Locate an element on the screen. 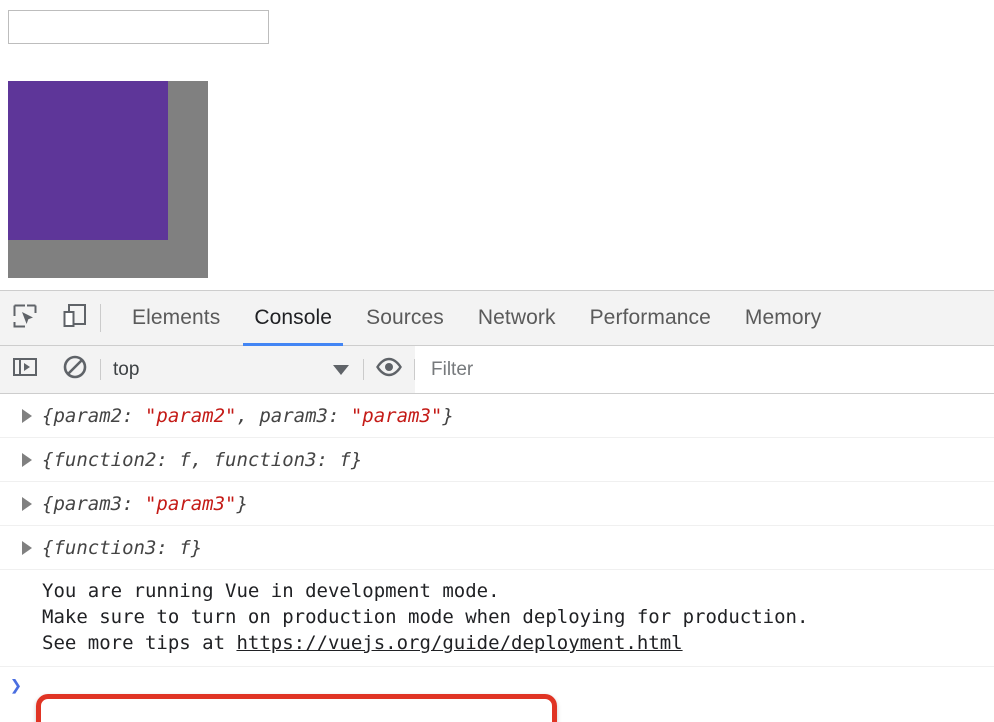  live-expression-button is located at coordinates (389, 369).